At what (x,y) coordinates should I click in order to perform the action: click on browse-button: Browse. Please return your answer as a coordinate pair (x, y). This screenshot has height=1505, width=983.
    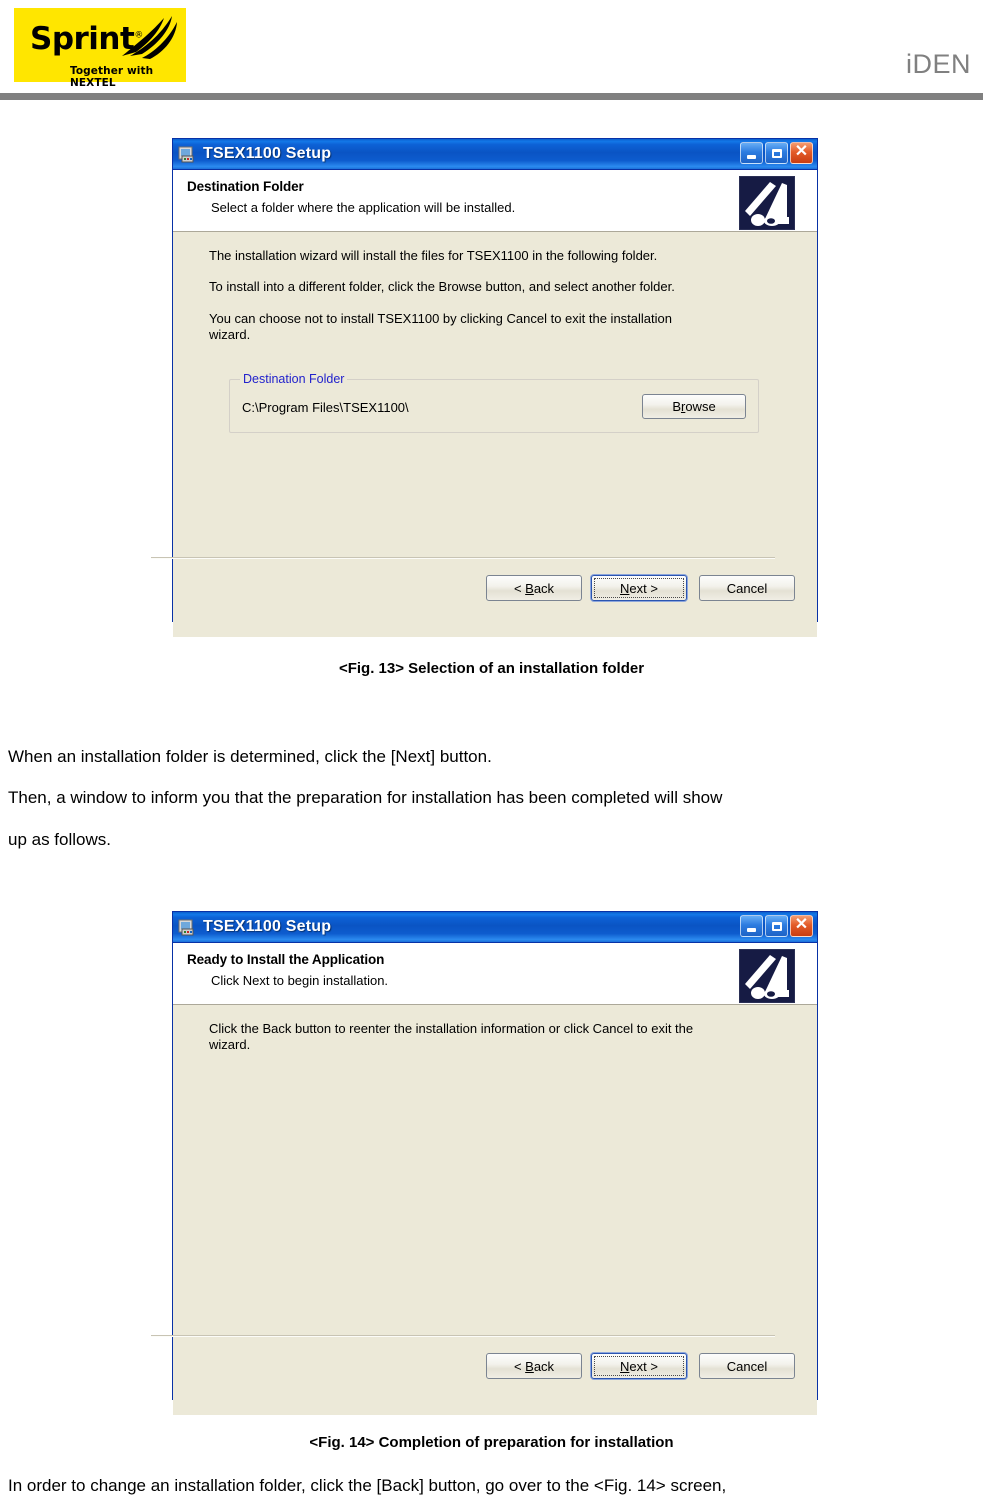
    Looking at the image, I should click on (694, 406).